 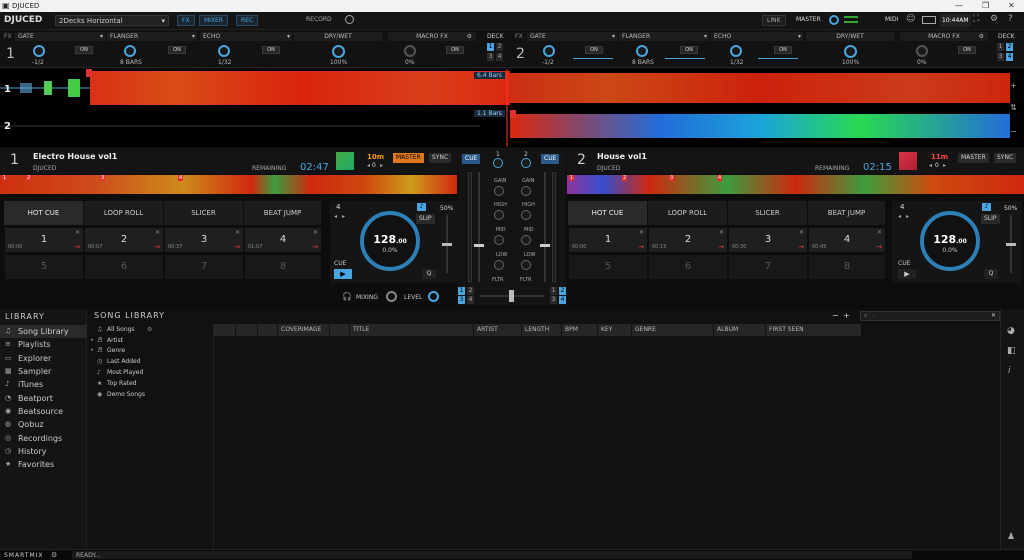 I want to click on fx2-slot2-knob, so click(x=642, y=51).